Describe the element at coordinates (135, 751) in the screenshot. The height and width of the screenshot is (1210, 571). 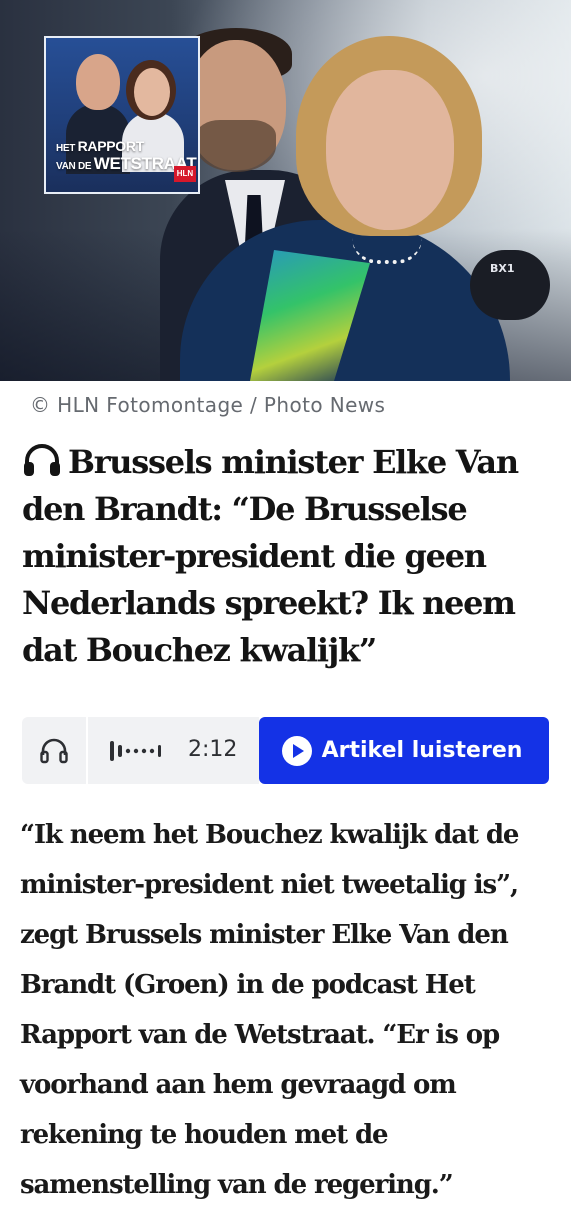
I see `waveform-icon` at that location.